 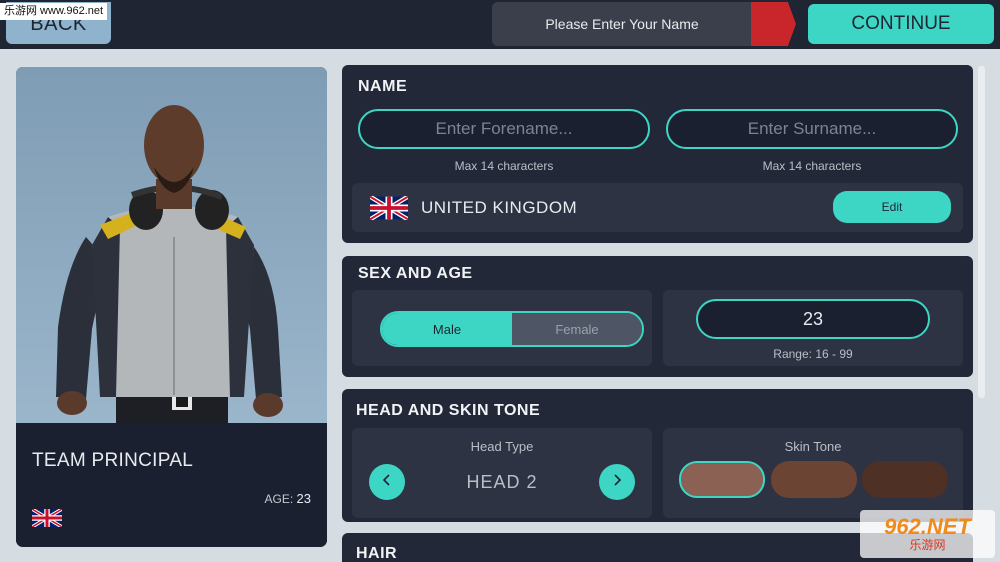 I want to click on head-next-button, so click(x=617, y=482).